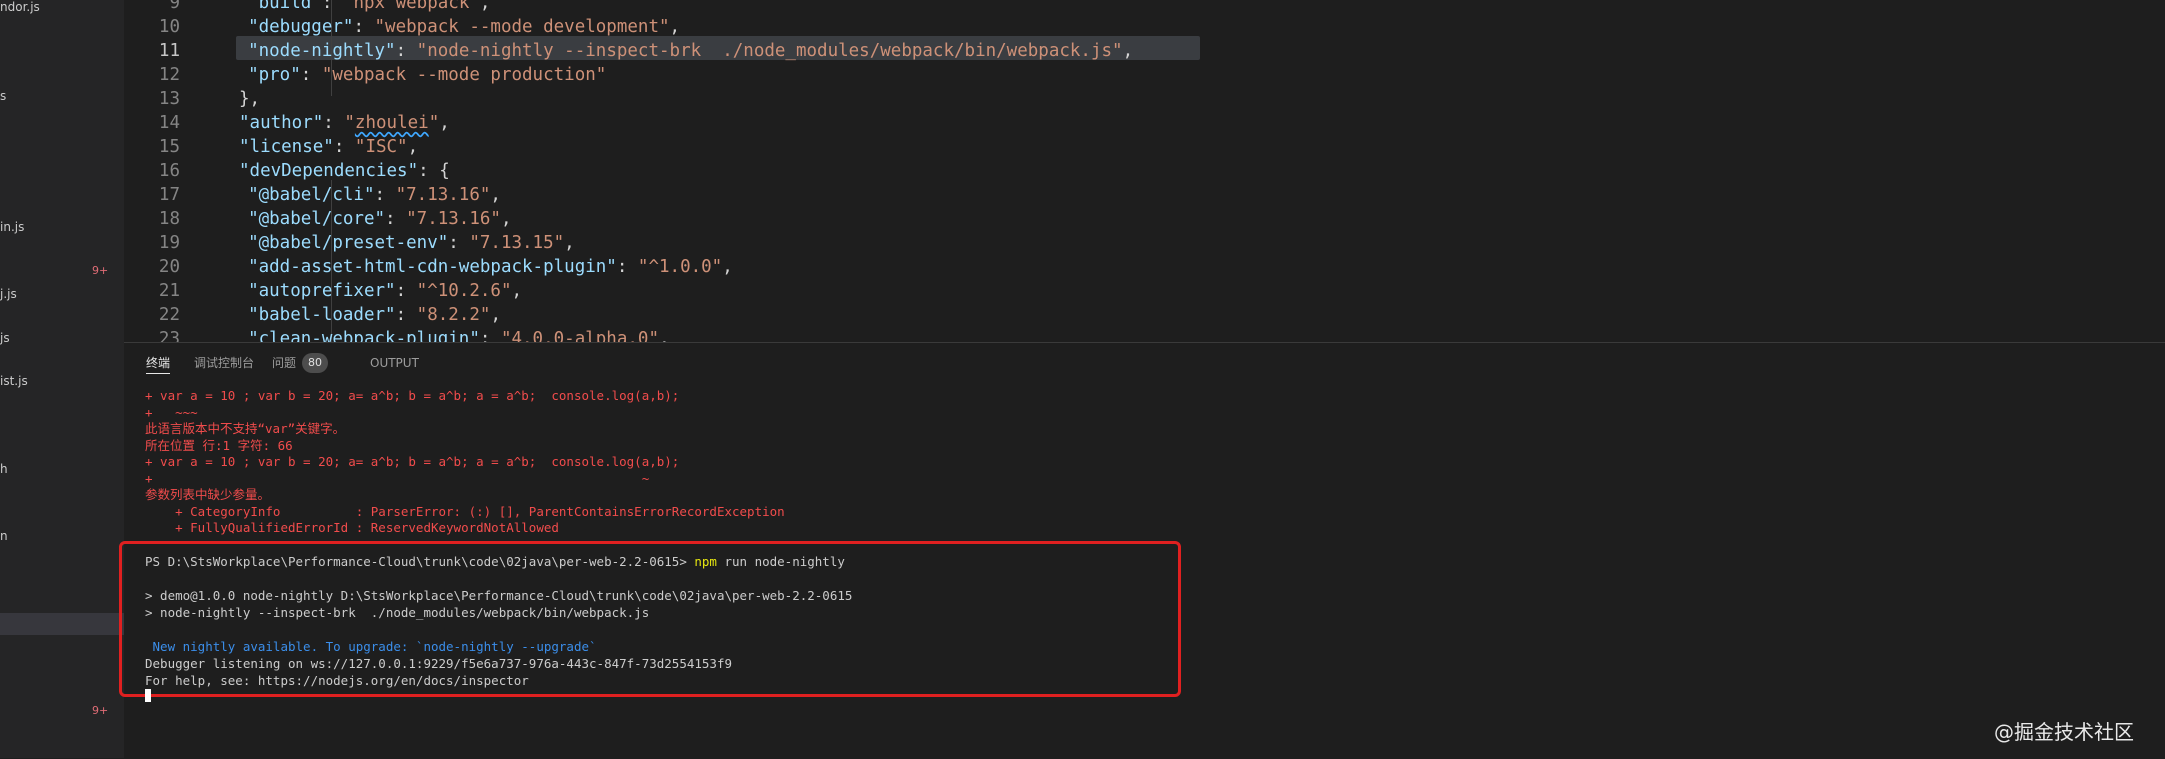  I want to click on json-string: "4.0.0-alpha.0", so click(579, 335).